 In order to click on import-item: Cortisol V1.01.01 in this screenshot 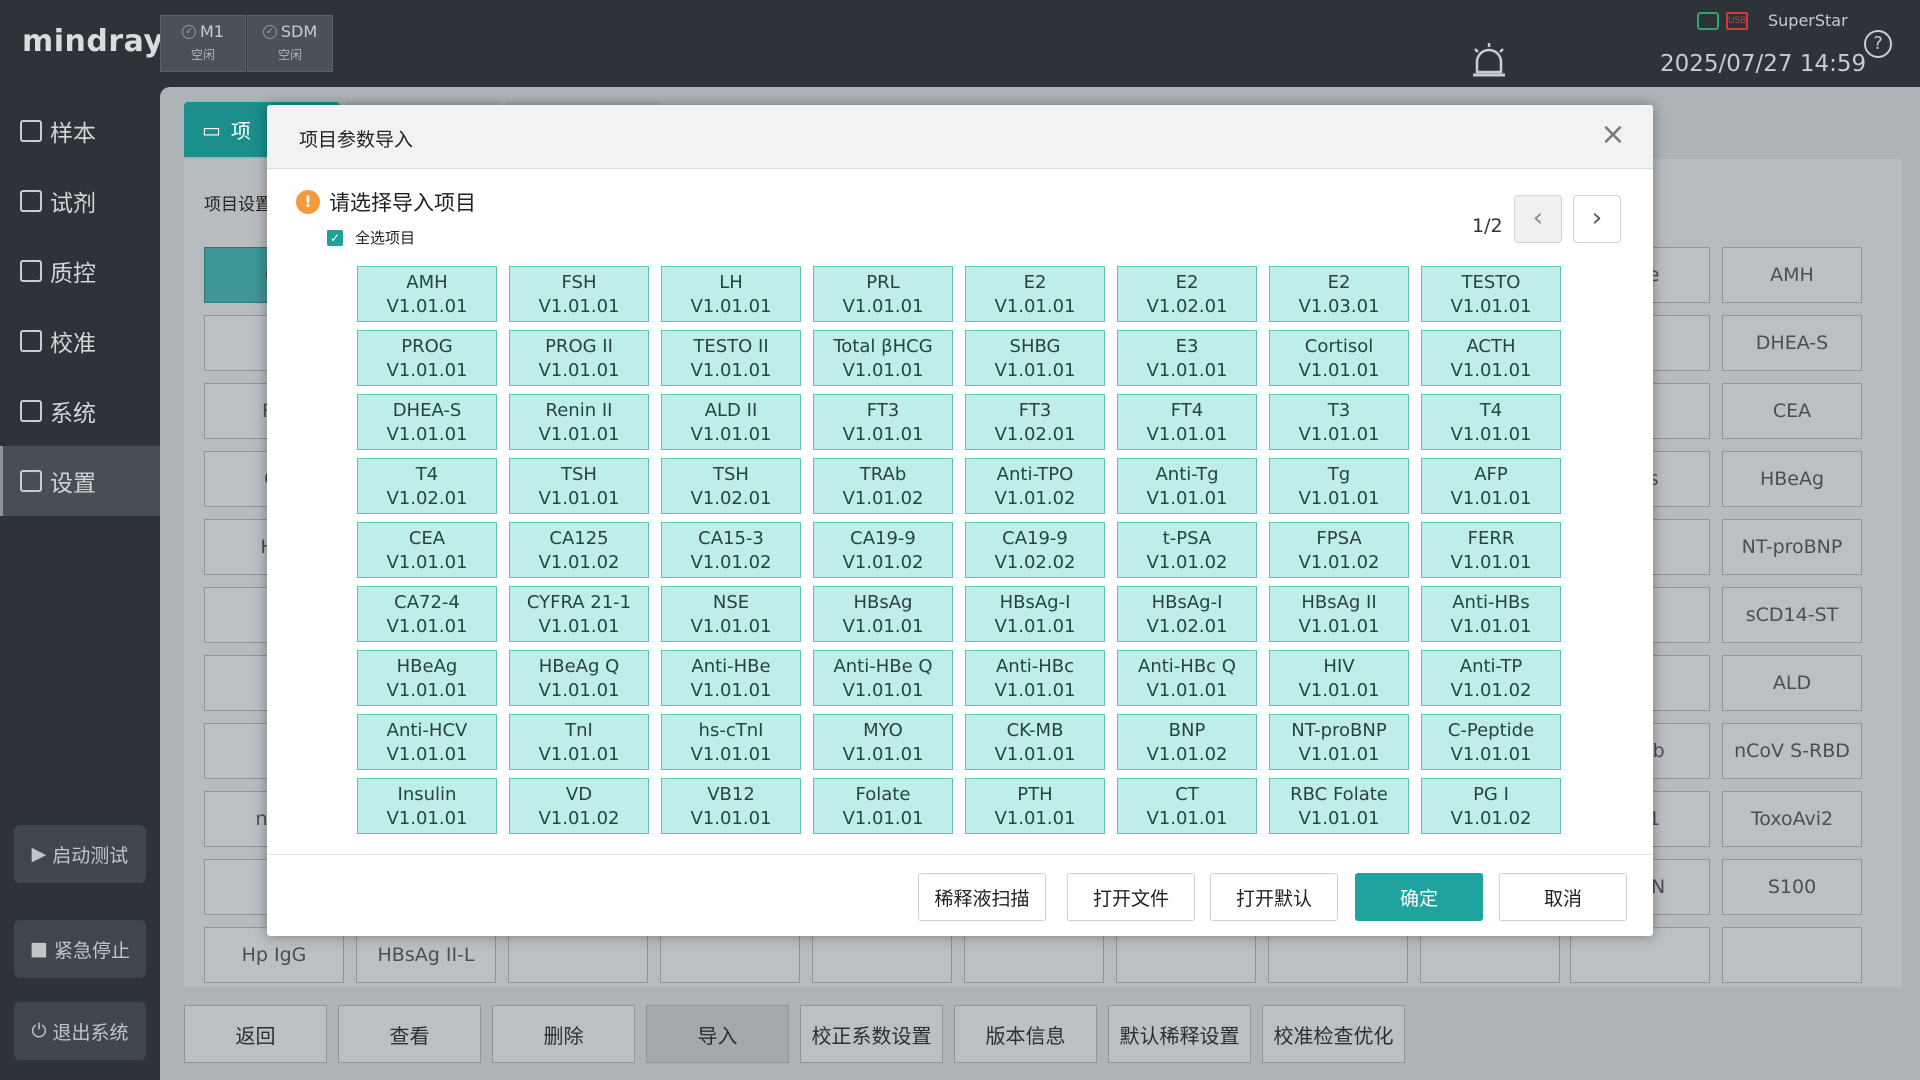, I will do `click(1339, 358)`.